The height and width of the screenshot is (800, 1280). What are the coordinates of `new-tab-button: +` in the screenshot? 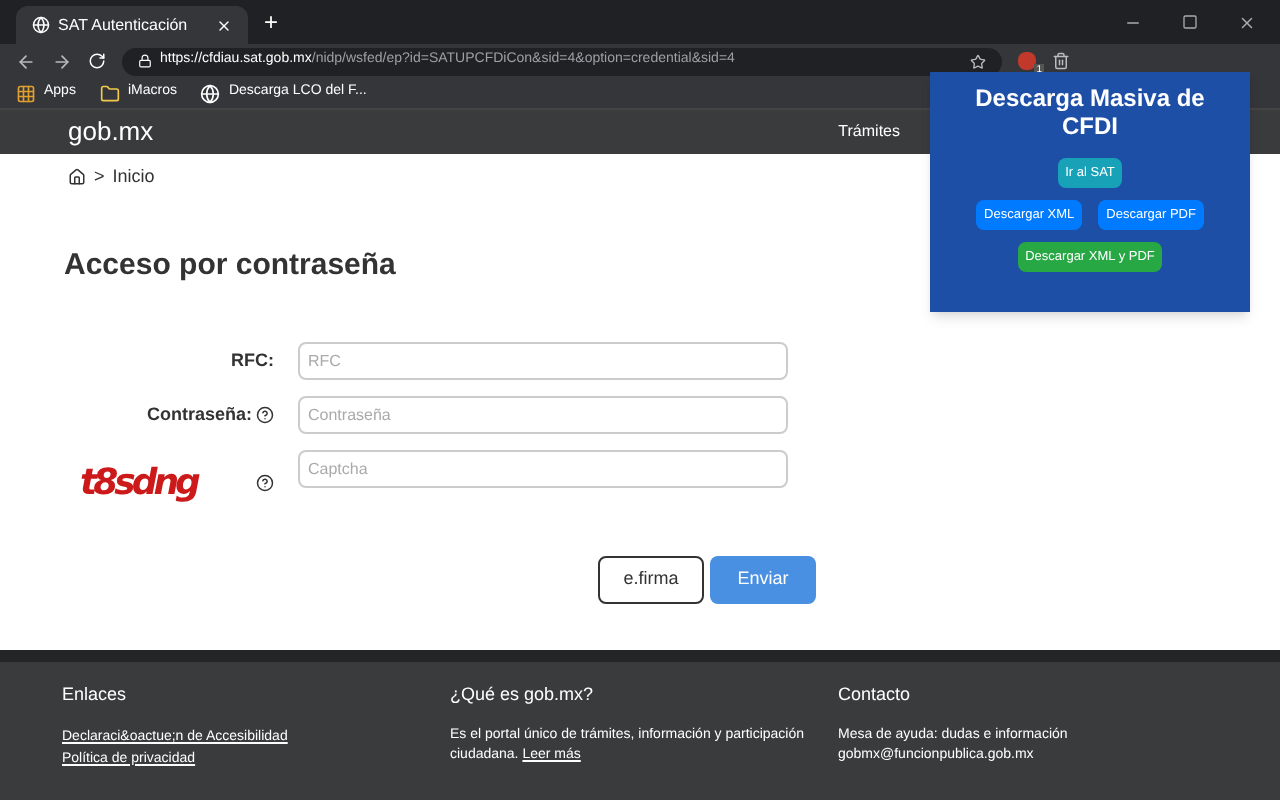 It's located at (271, 22).